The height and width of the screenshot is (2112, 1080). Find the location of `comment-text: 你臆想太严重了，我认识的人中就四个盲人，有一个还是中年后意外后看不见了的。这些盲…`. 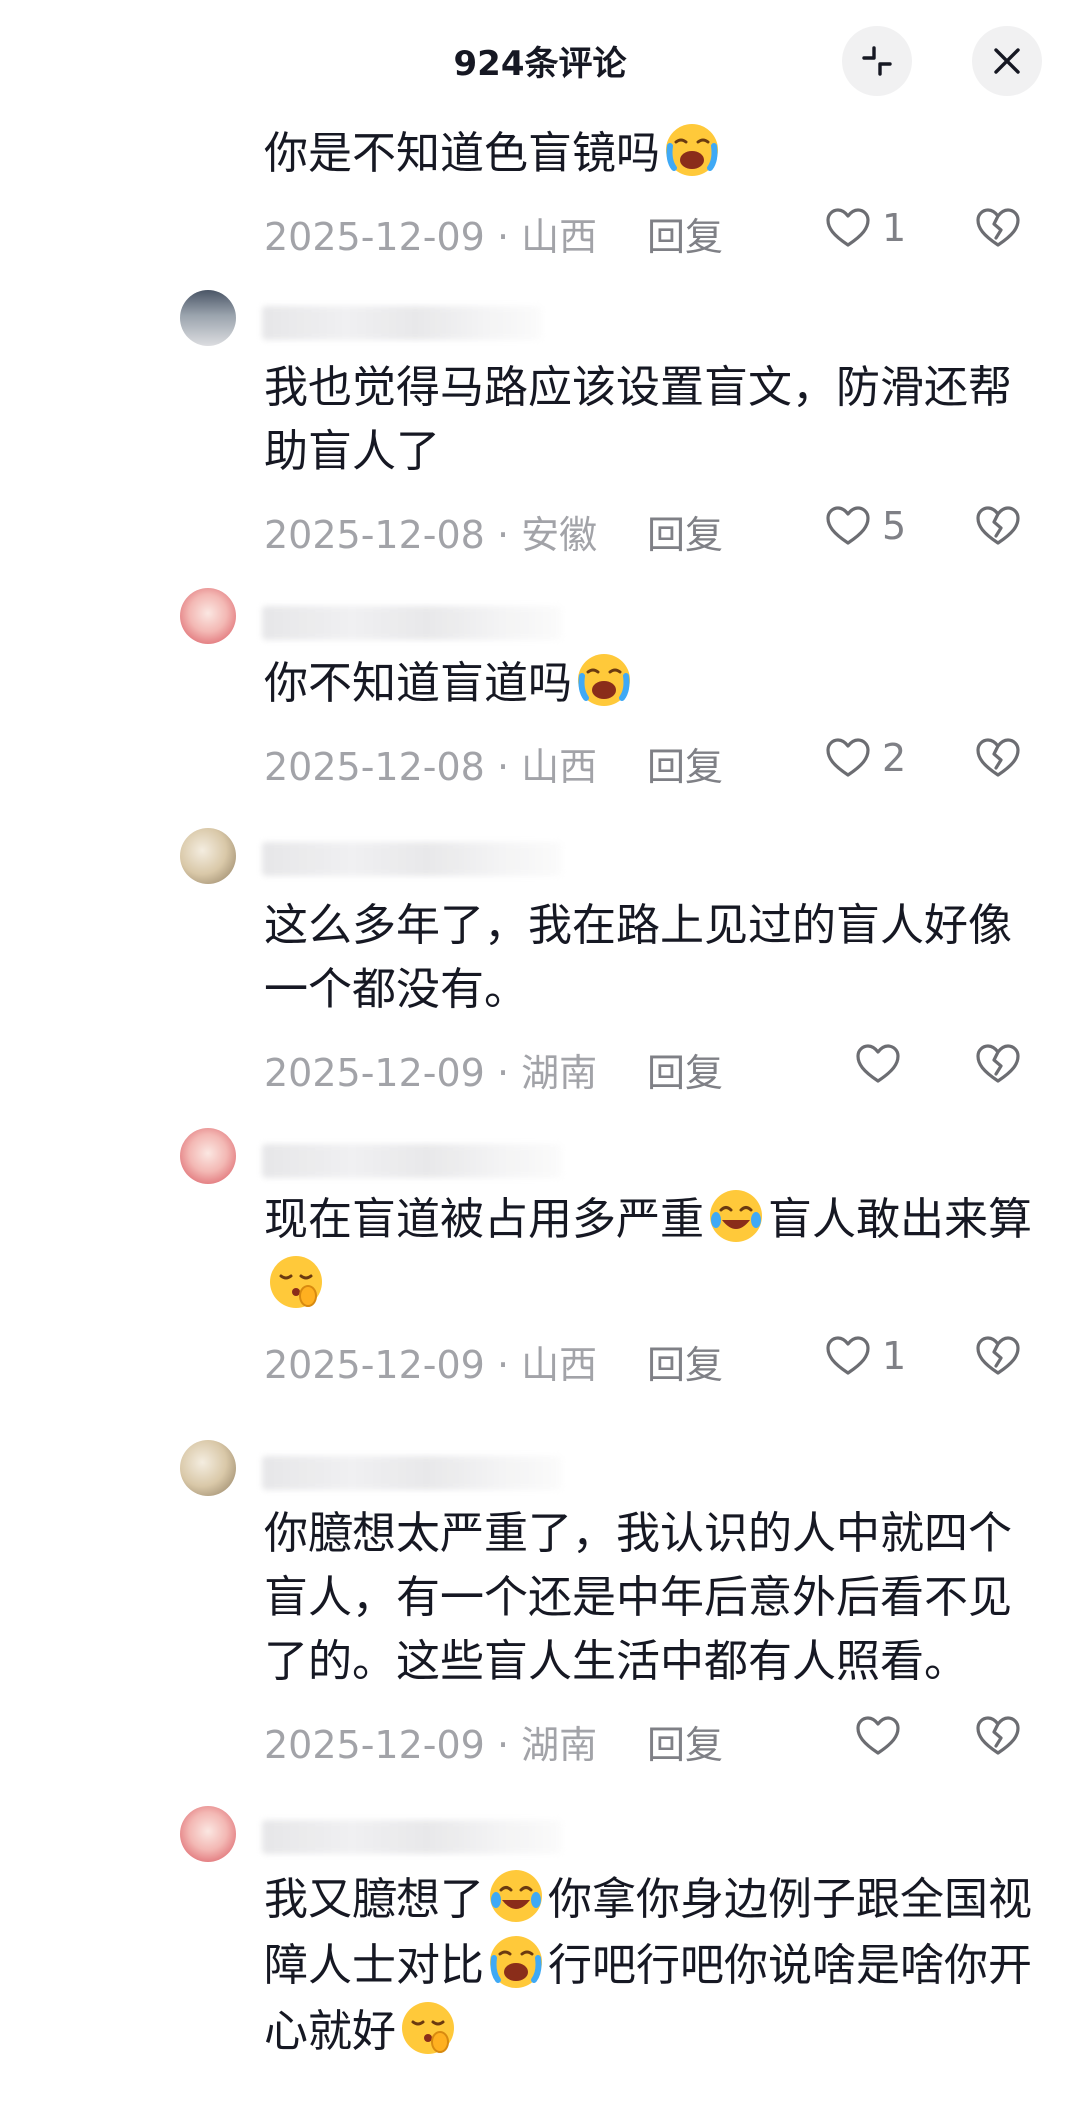

comment-text: 你臆想太严重了，我认识的人中就四个盲人，有一个还是中年后意外后看不见了的。这些盲… is located at coordinates (654, 1598).